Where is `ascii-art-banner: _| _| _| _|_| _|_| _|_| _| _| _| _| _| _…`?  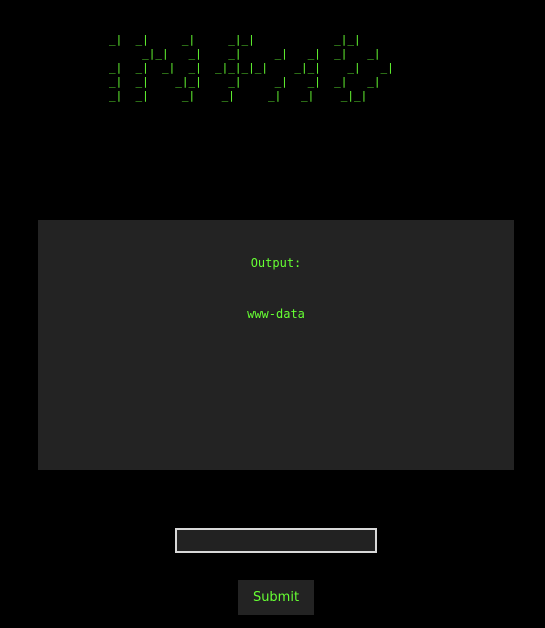 ascii-art-banner: _| _| _| _|_| _|_| _|_| _| _| _| _| _| _… is located at coordinates (251, 67).